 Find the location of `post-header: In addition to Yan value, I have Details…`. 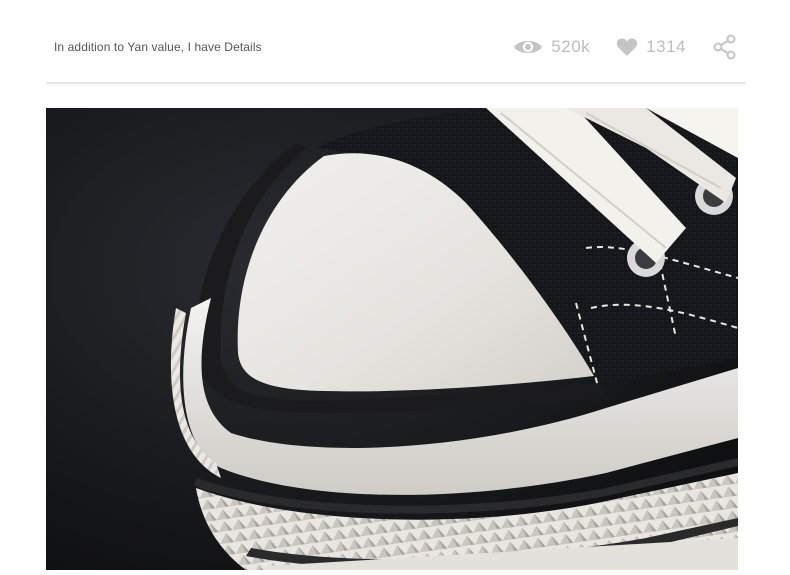

post-header: In addition to Yan value, I have Details… is located at coordinates (396, 53).